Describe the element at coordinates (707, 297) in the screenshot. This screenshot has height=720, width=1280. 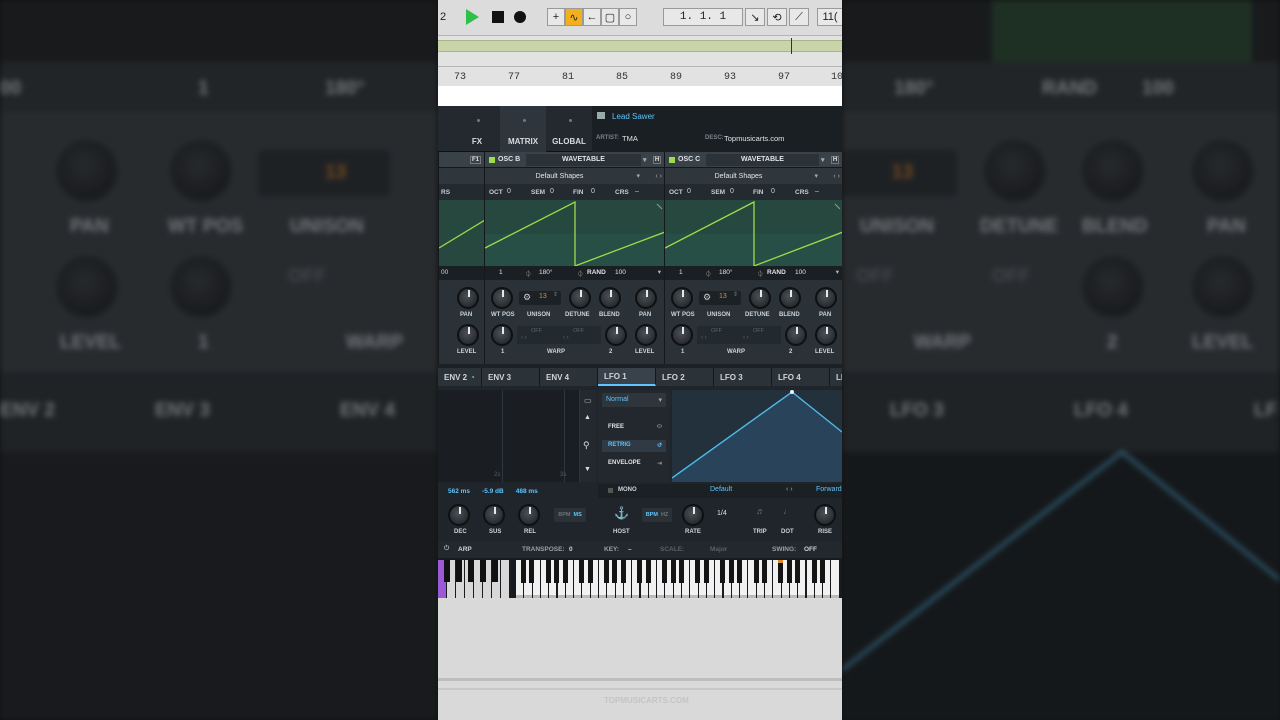
I see `gear-icon: ⚙` at that location.